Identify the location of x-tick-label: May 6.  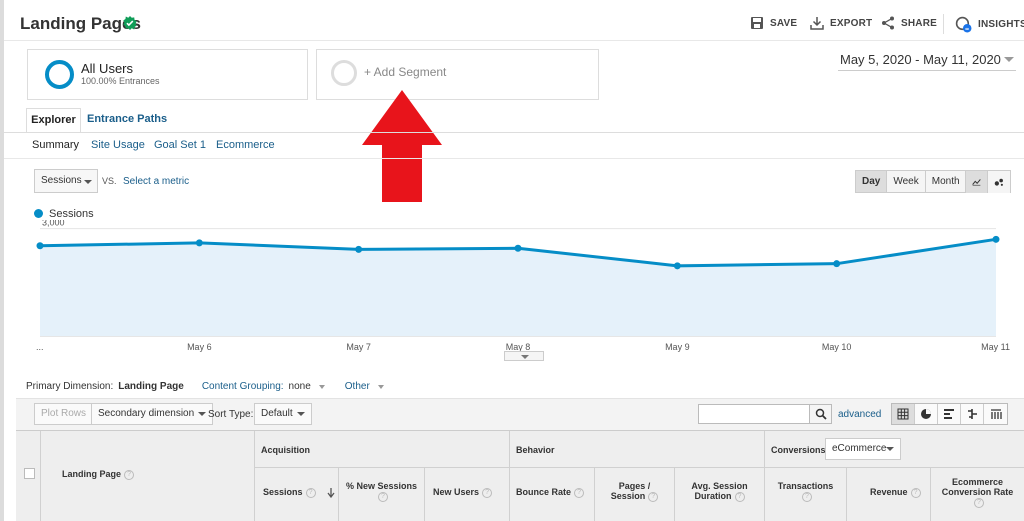
(199, 347).